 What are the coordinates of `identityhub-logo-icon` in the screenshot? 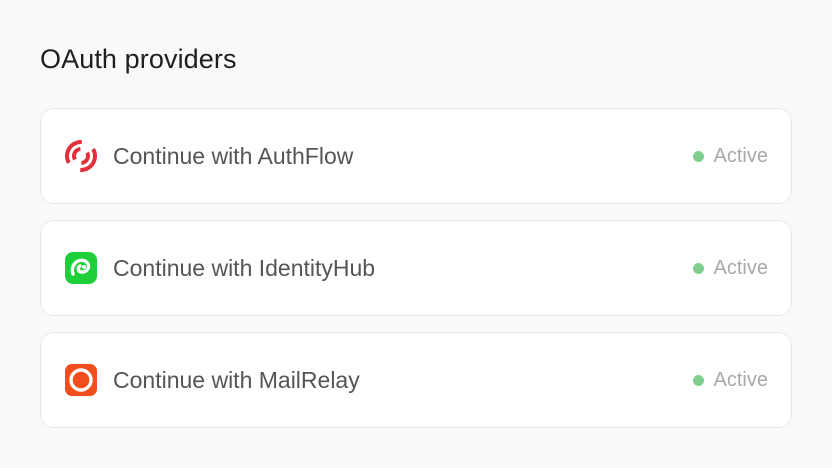 It's located at (81, 268).